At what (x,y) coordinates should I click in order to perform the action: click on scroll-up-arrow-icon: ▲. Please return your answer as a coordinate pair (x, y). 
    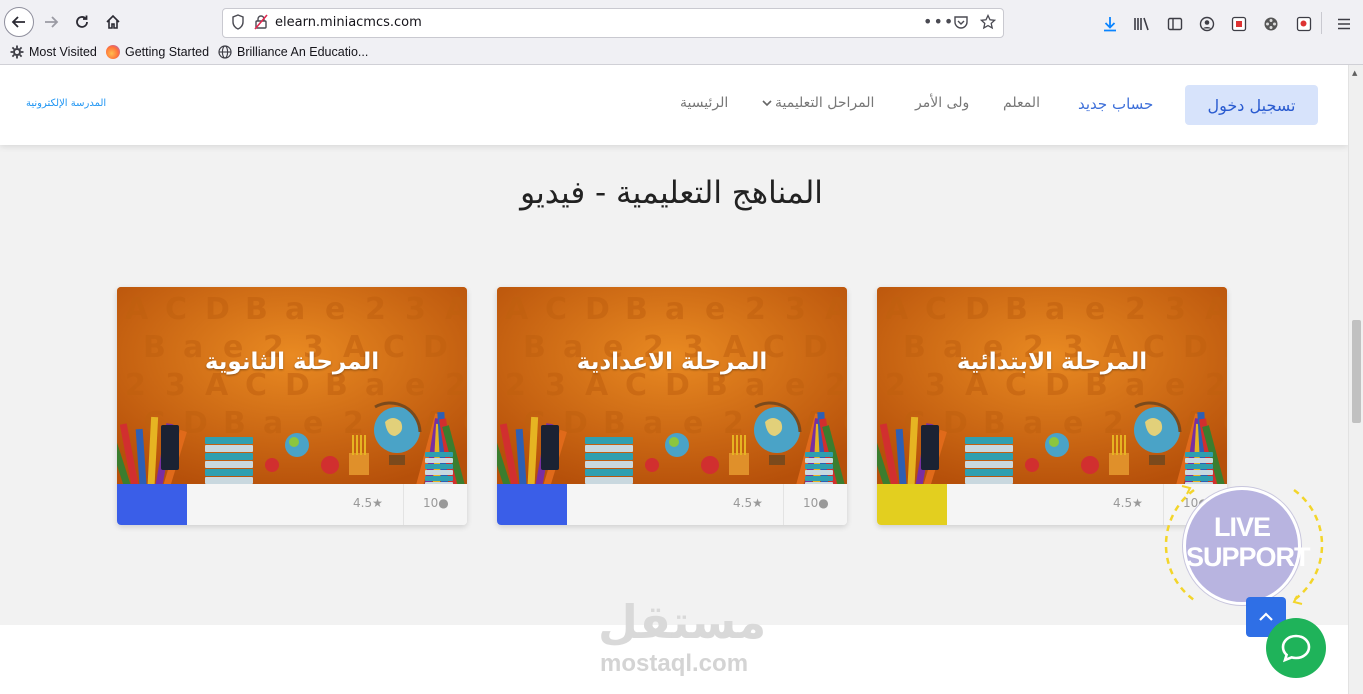
    Looking at the image, I should click on (1354, 73).